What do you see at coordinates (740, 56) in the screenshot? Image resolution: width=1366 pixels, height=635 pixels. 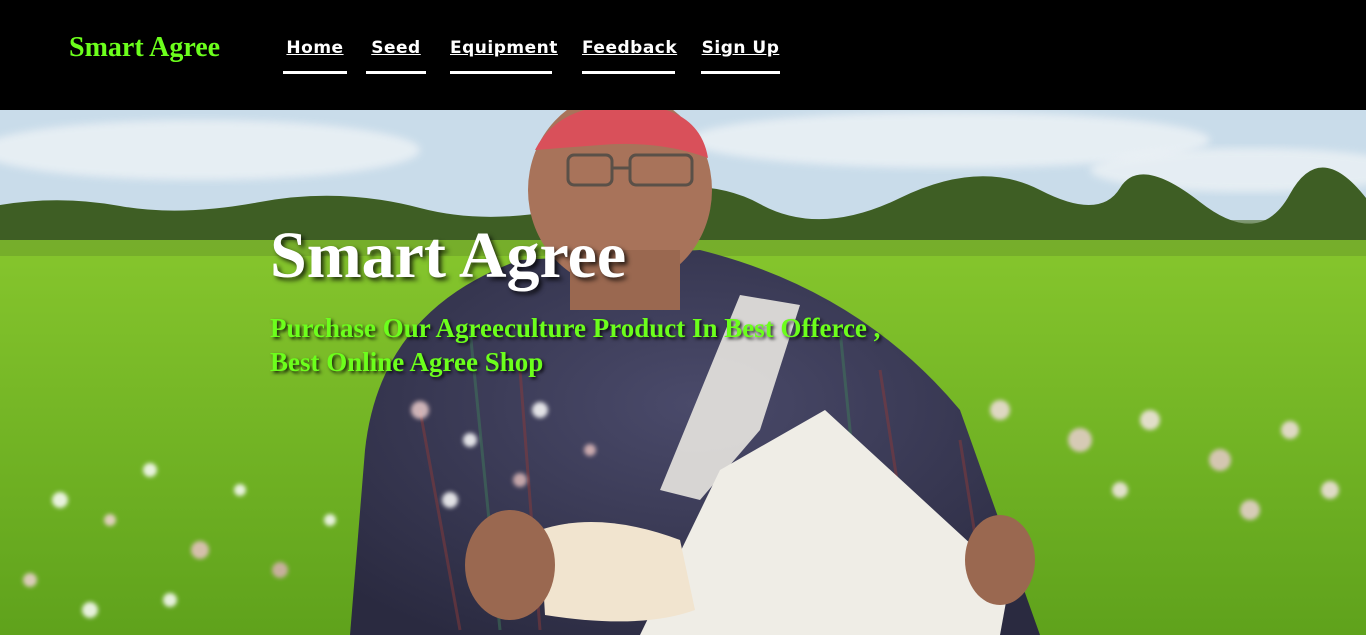 I see `nav-link-sign-up: Sign Up` at bounding box center [740, 56].